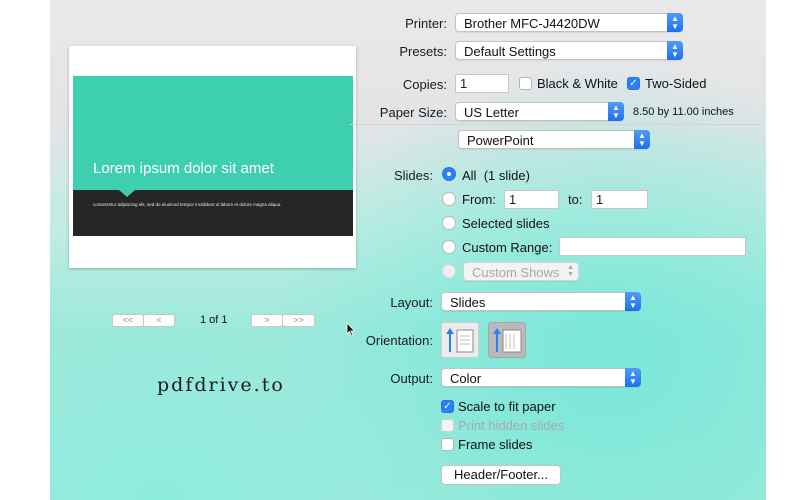  I want to click on copies-input: 1, so click(482, 83).